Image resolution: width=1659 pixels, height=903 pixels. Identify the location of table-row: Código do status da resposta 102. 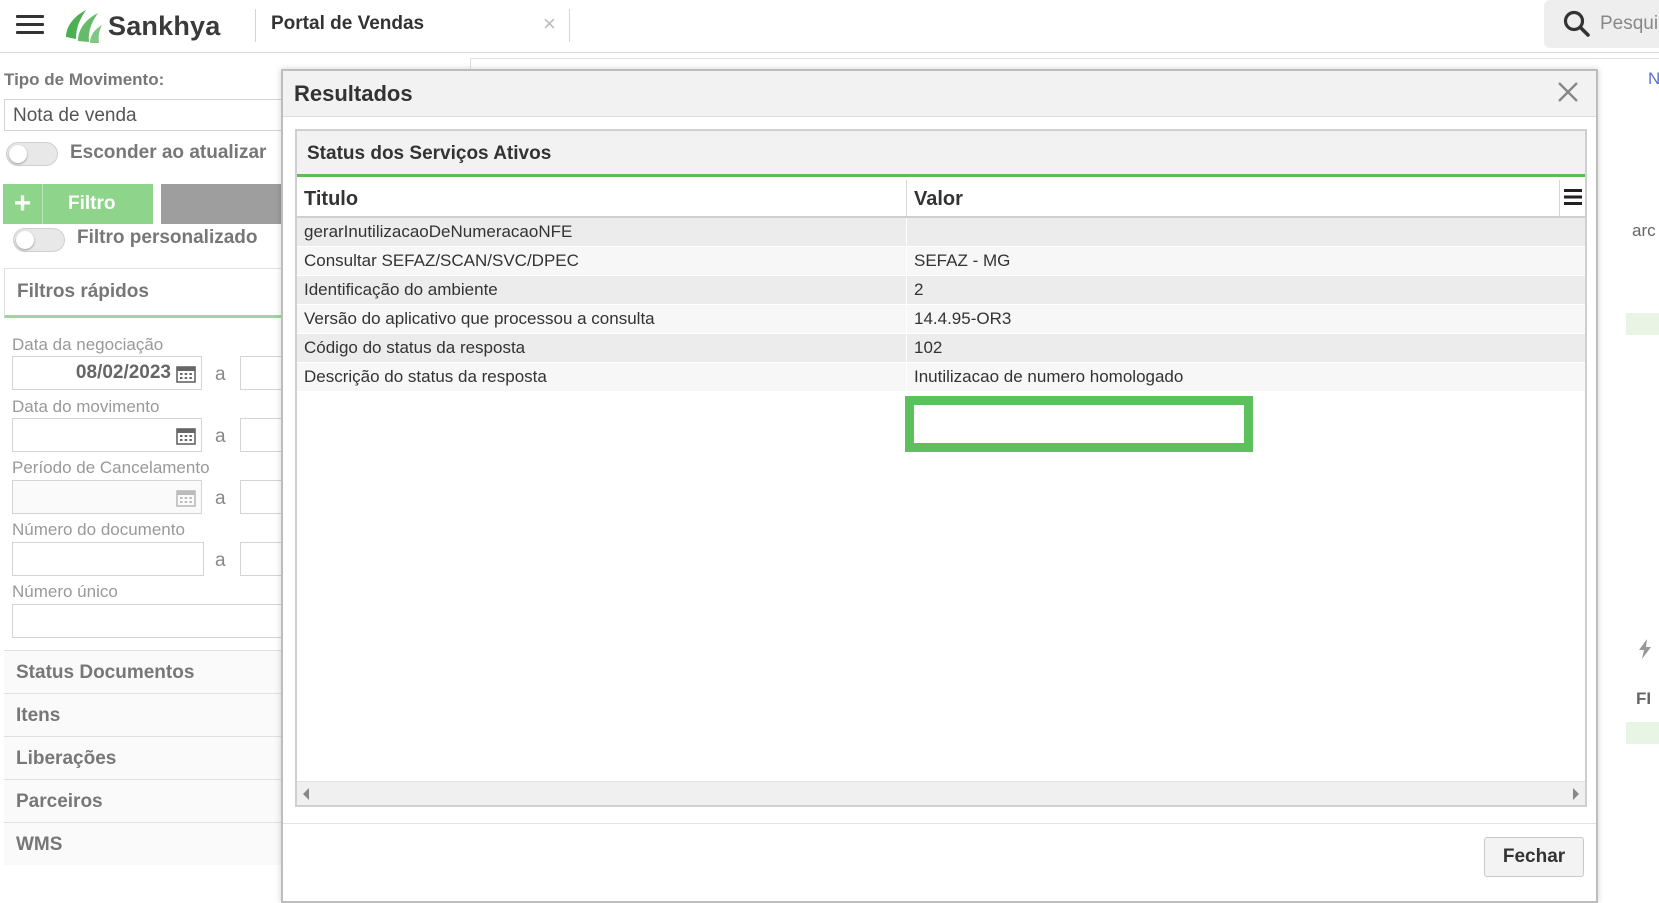
(941, 348).